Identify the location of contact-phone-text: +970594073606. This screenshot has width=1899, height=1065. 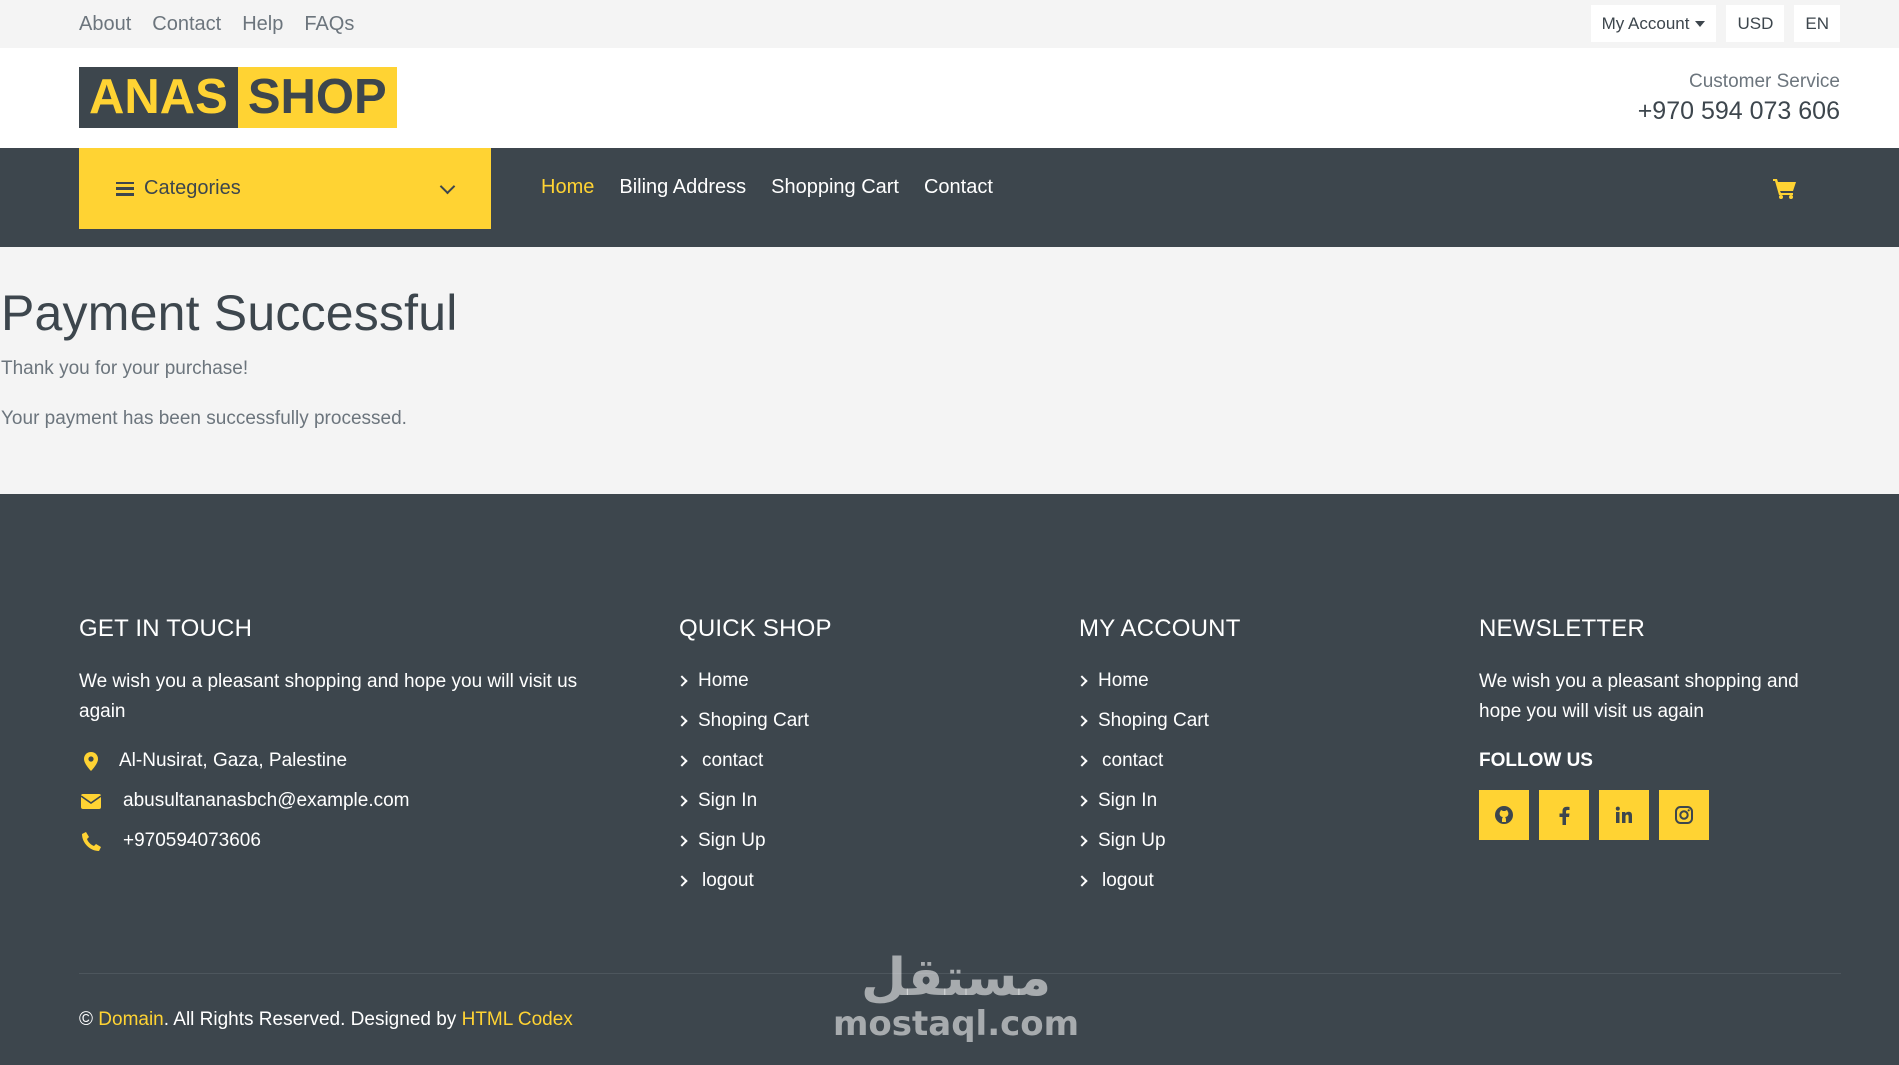
(192, 841).